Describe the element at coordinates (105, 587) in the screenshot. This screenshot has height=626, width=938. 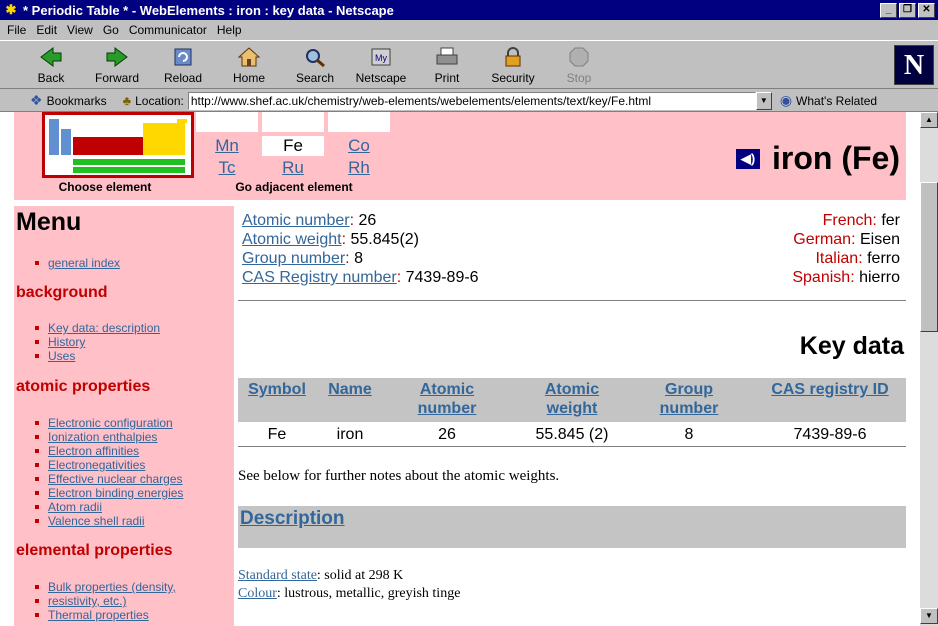
I see `menu-link-bulk-properties: Bulk properties (density,` at that location.